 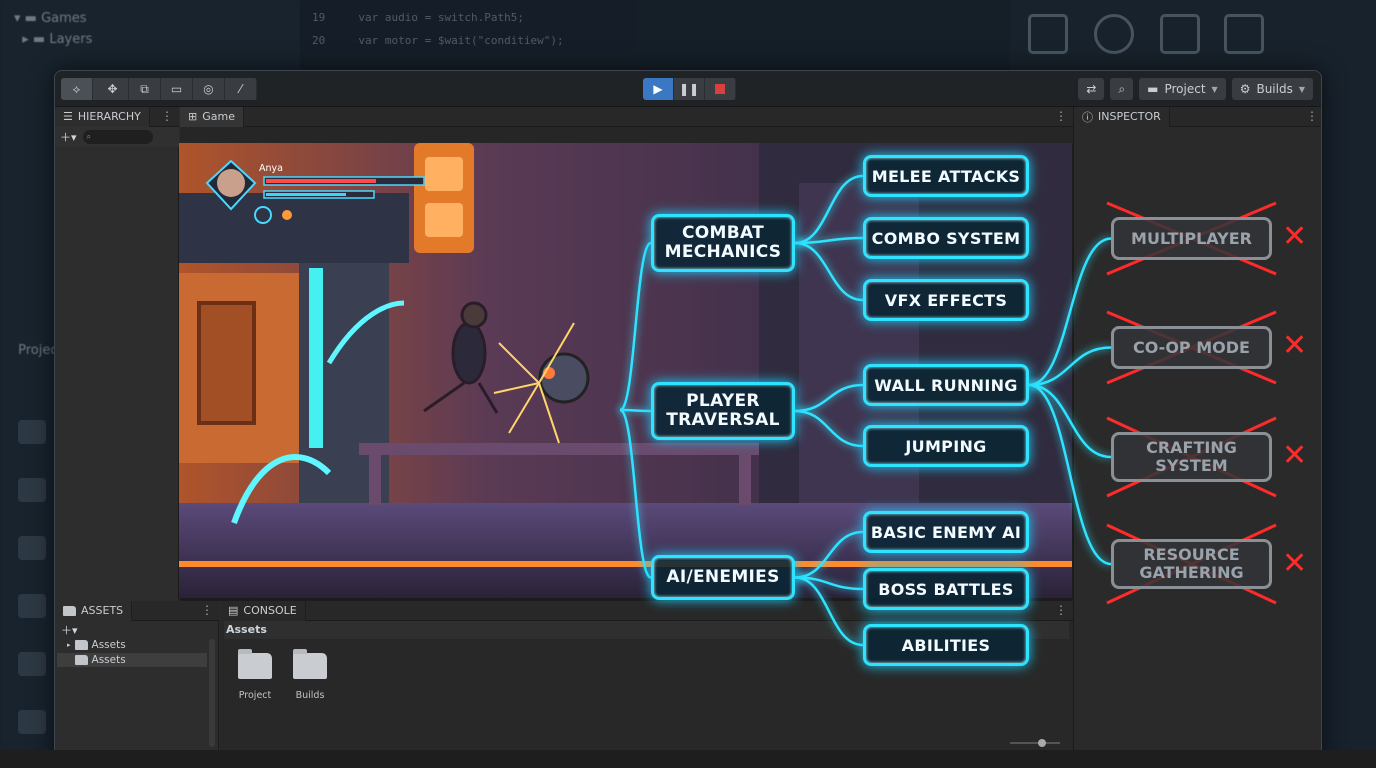 I want to click on folder-builds: Builds, so click(x=310, y=675).